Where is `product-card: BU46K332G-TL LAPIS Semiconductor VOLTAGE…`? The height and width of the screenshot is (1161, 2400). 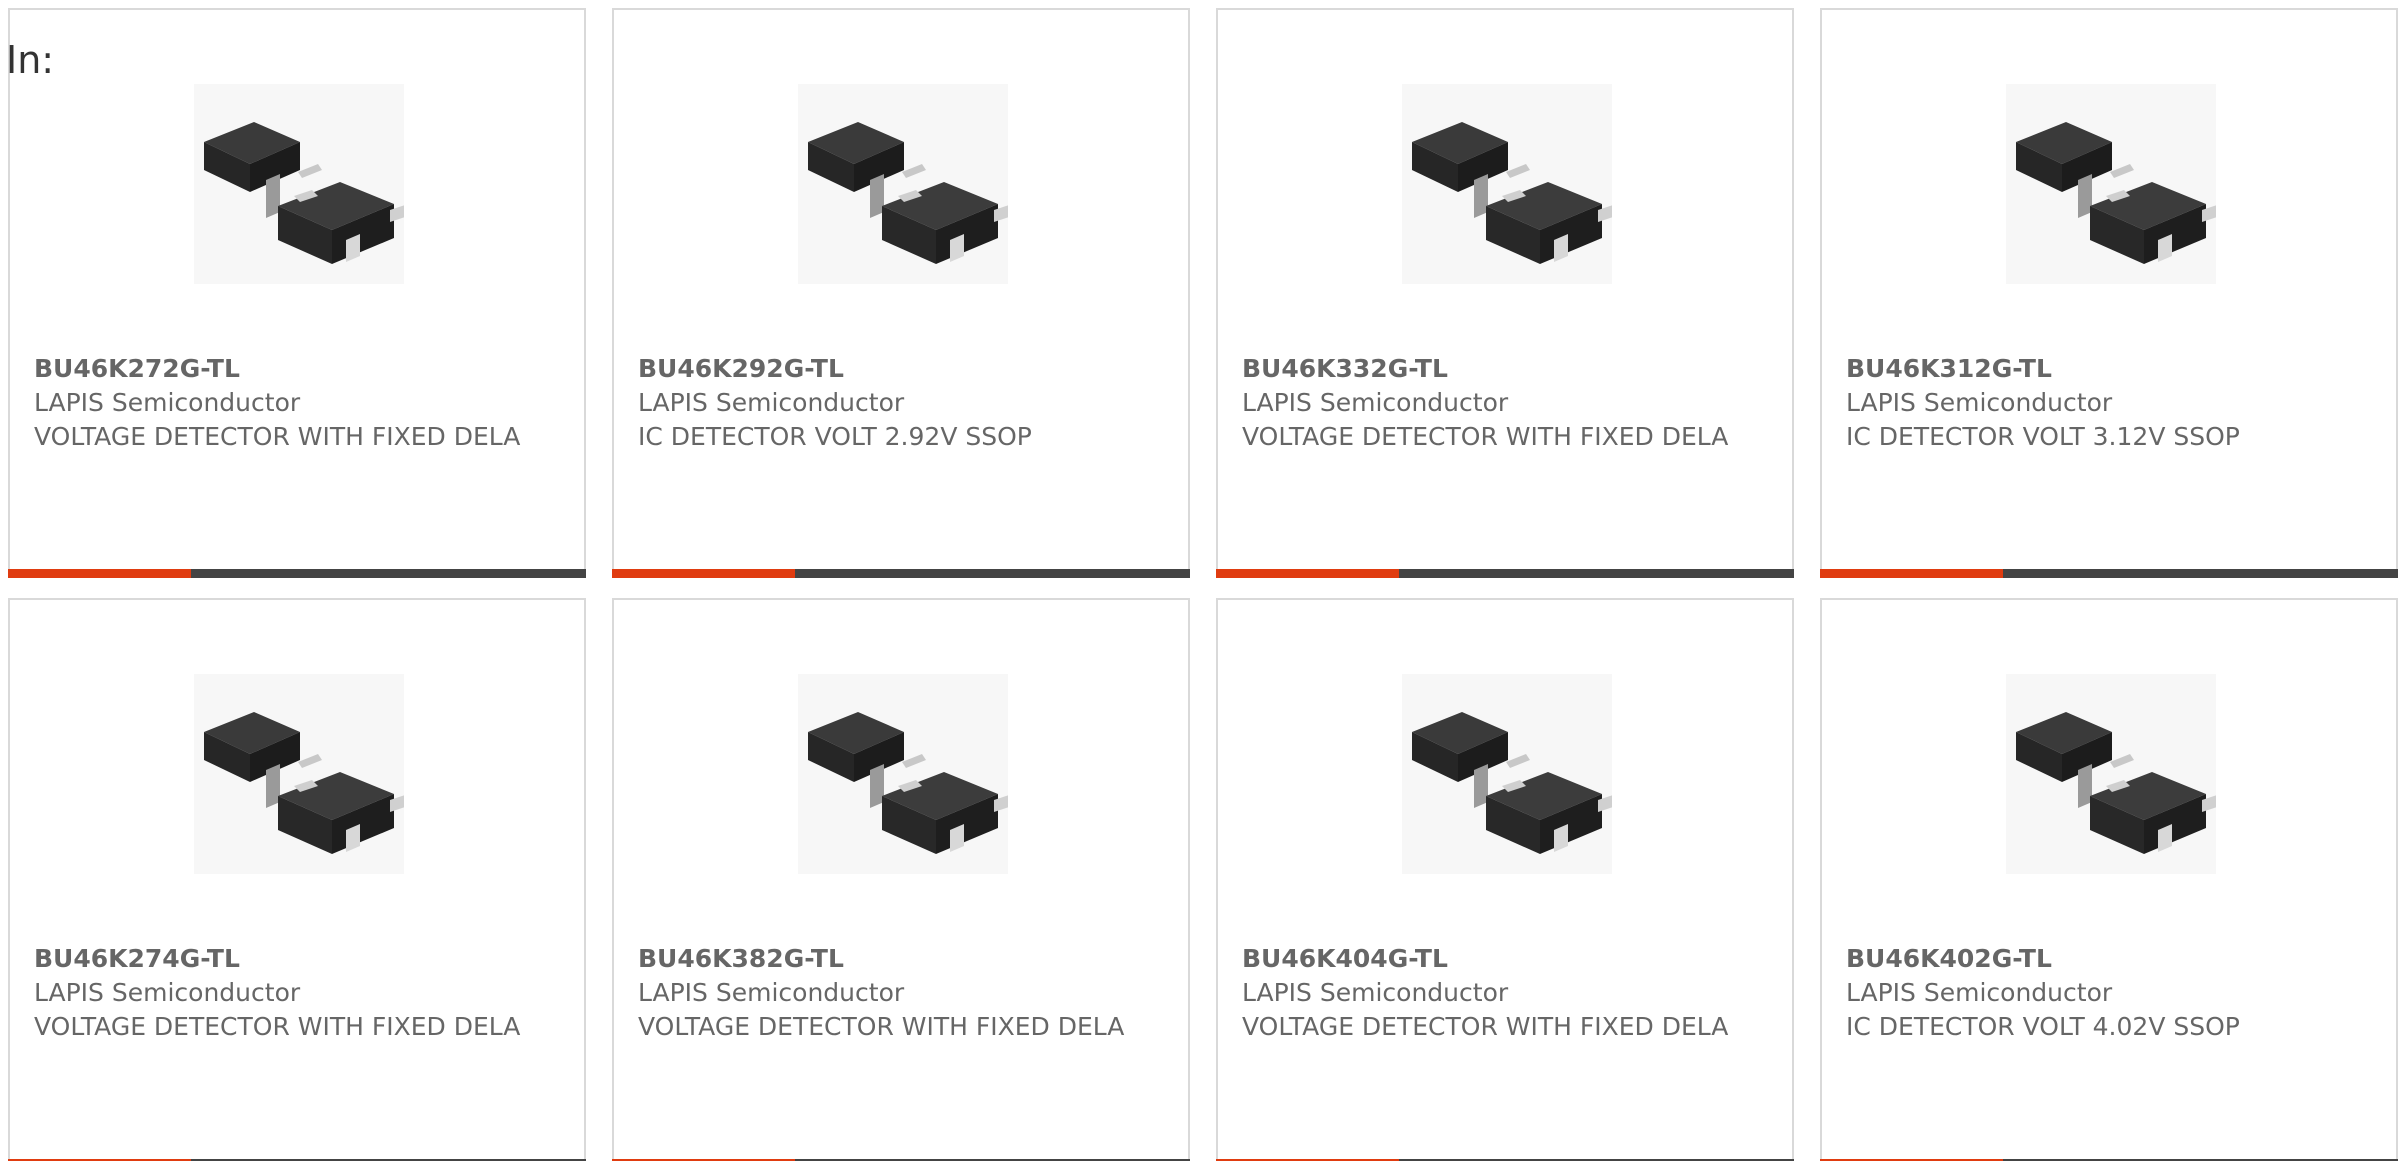 product-card: BU46K332G-TL LAPIS Semiconductor VOLTAGE… is located at coordinates (1505, 293).